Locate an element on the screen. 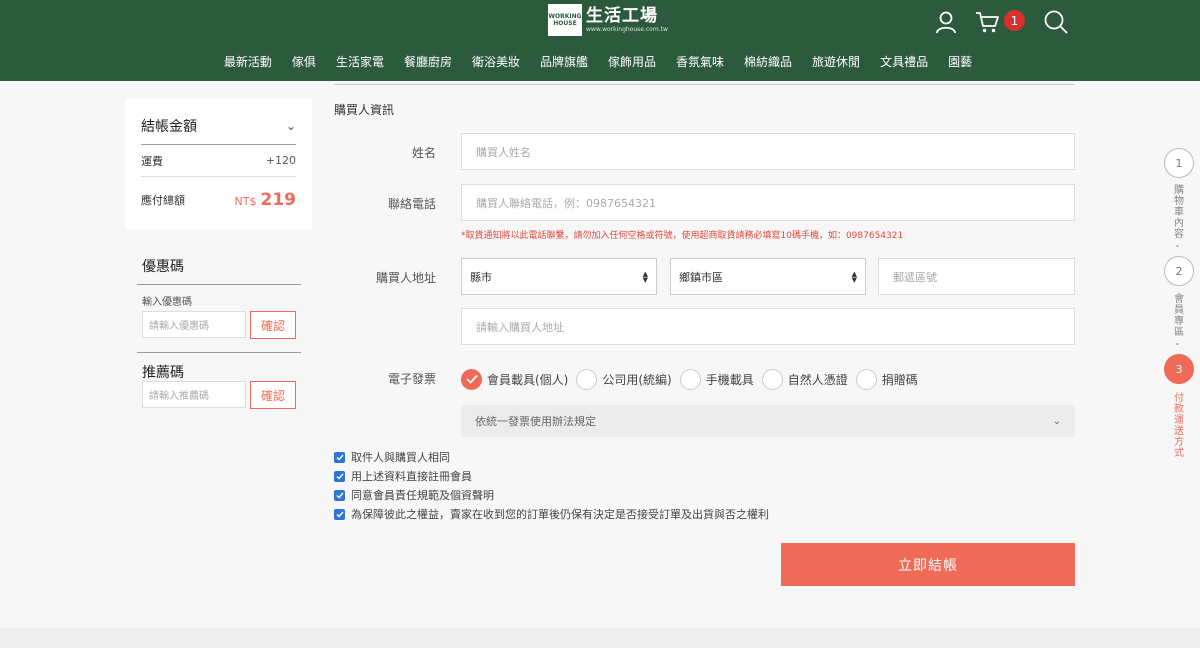 The image size is (1200, 648). step-1-label: 購物車內容 is located at coordinates (1179, 212).